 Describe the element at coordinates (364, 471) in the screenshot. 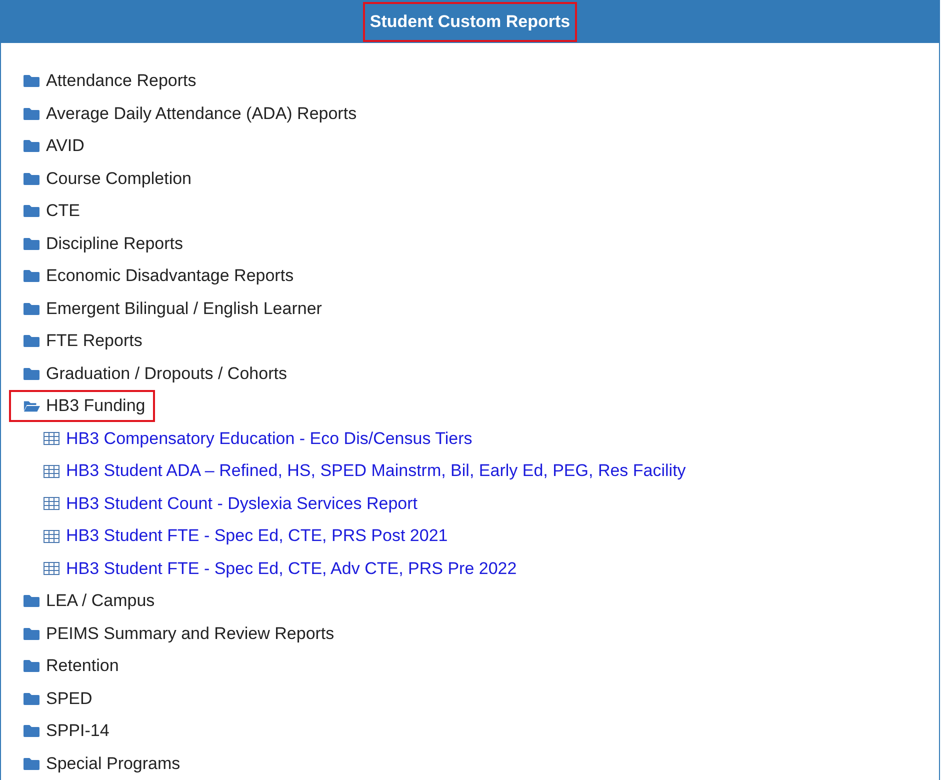

I see `report-link: HB3 Student ADA – Refined, HS, SPED Mainstrm, Bil, Early Ed, PEG, Res Facility` at that location.